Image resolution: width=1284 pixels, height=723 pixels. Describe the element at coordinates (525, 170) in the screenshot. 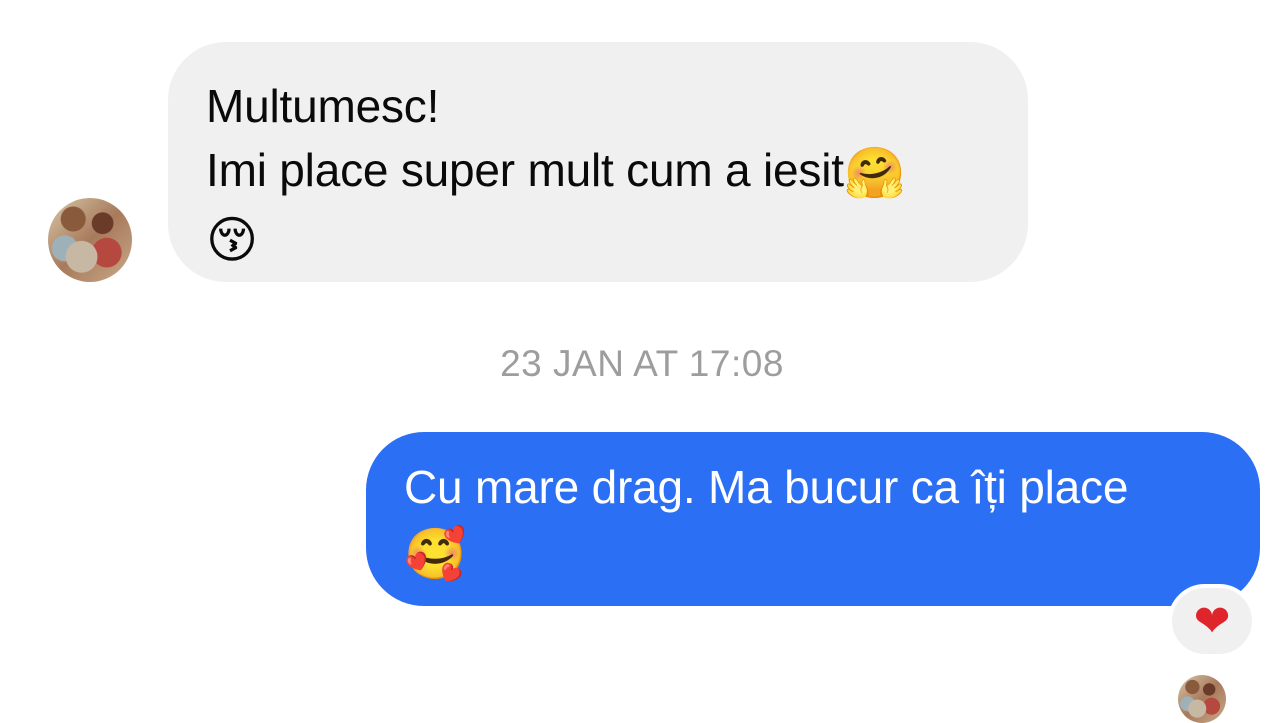

I see `message-text: Imi place super mult cum a iesit` at that location.